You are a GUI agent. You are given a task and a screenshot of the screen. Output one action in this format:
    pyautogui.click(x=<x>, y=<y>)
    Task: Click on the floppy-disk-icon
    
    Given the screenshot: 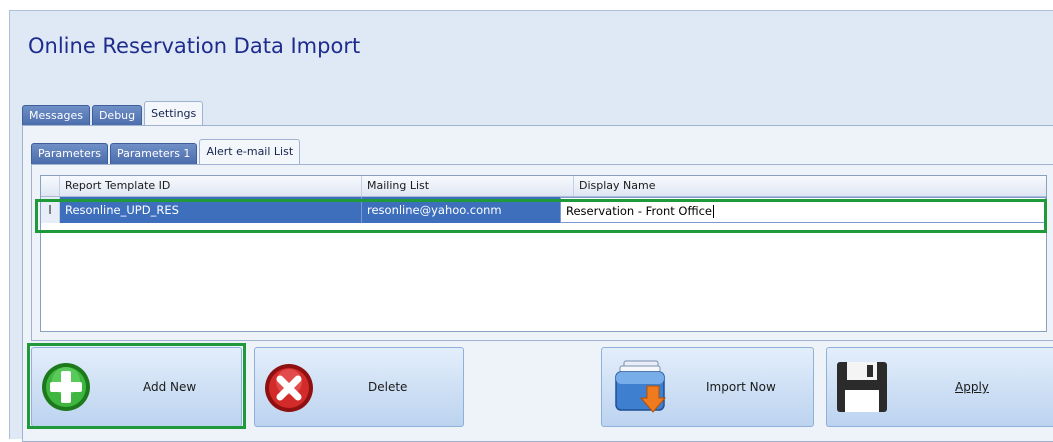 What is the action you would take?
    pyautogui.click(x=862, y=387)
    